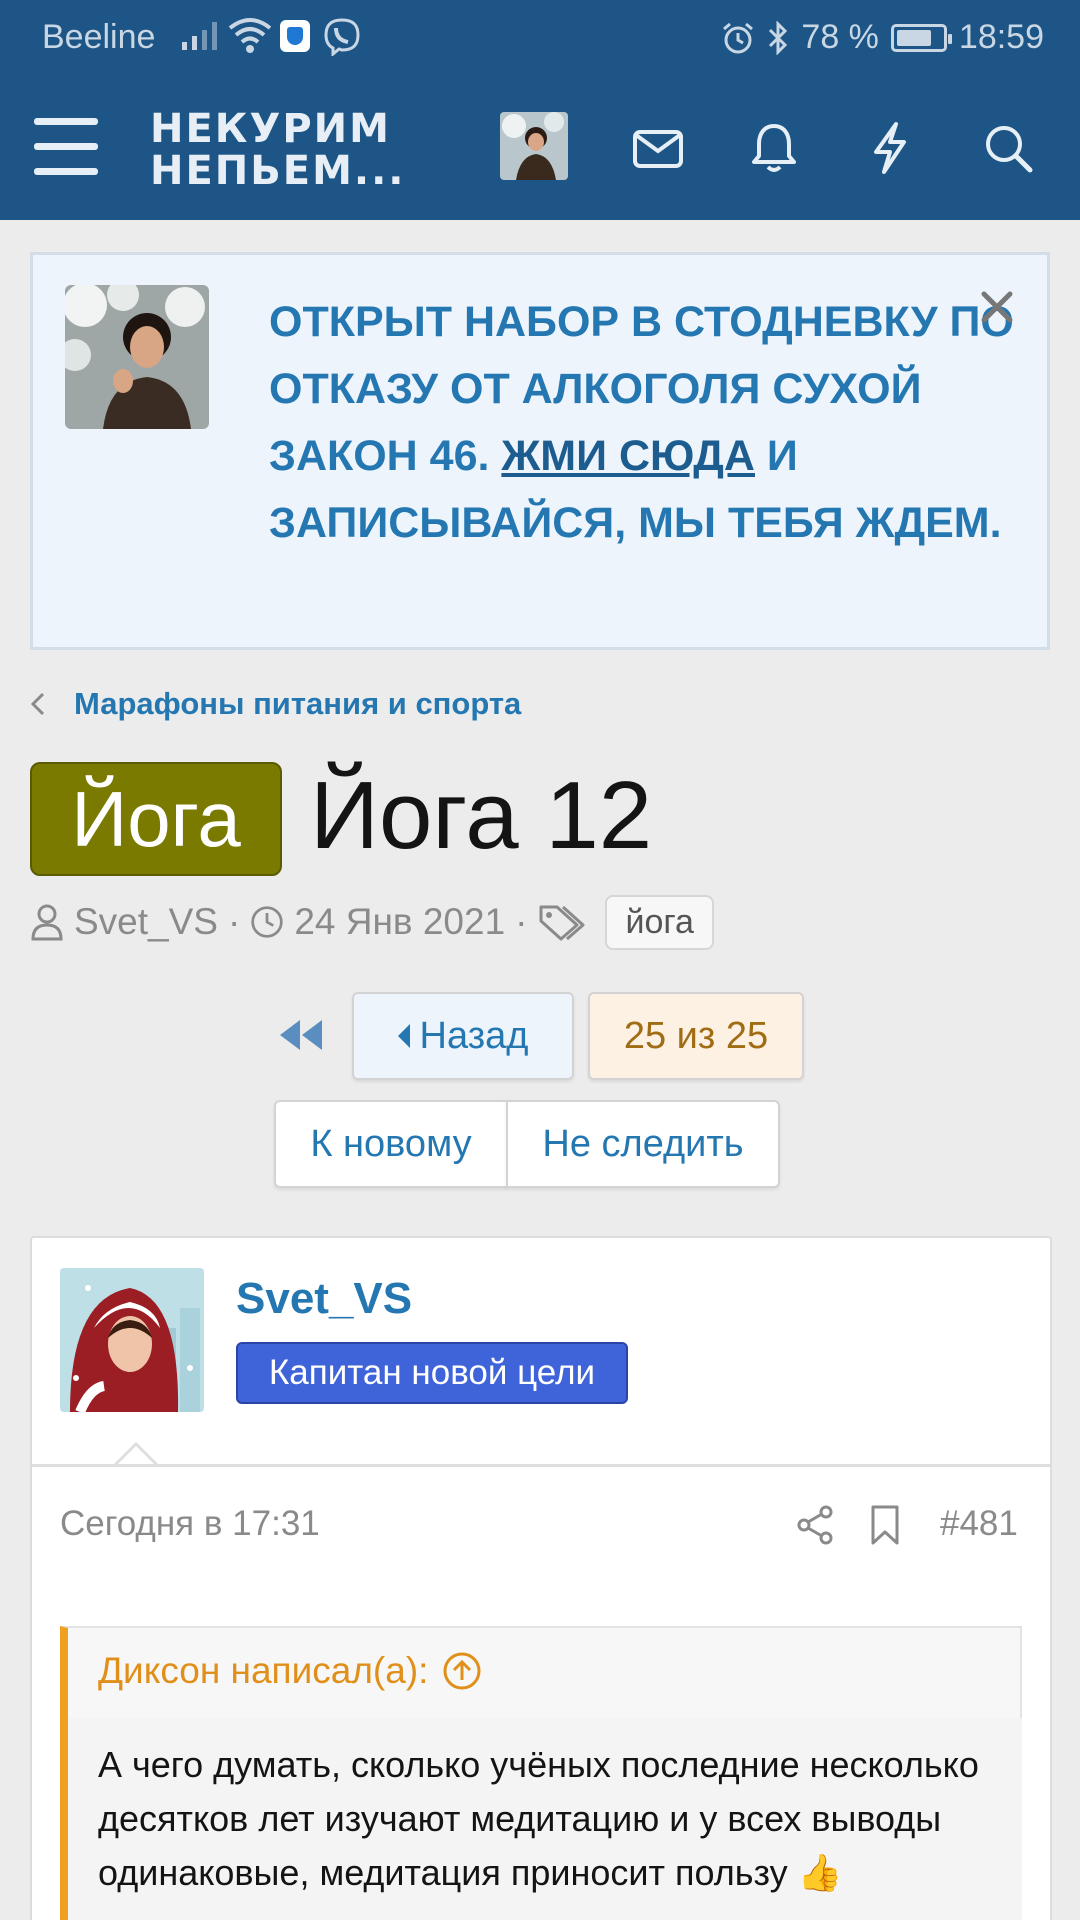 The height and width of the screenshot is (1920, 1080). I want to click on thread-author: Svet_VS, so click(146, 922).